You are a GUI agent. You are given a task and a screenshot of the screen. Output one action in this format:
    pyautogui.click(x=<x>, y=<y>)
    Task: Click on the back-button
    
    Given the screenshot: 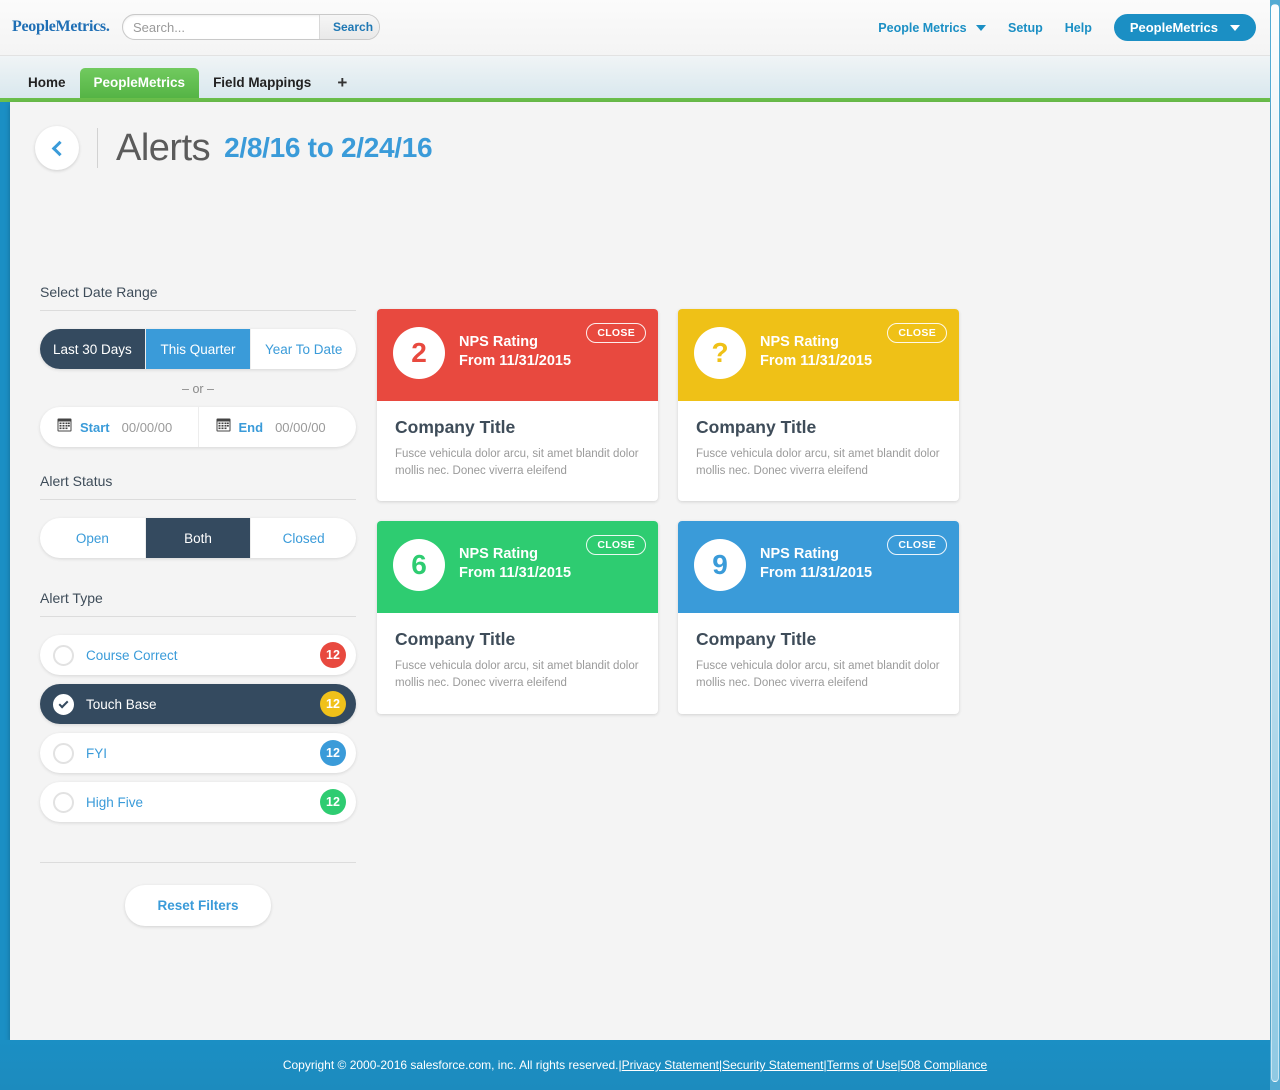 What is the action you would take?
    pyautogui.click(x=57, y=148)
    